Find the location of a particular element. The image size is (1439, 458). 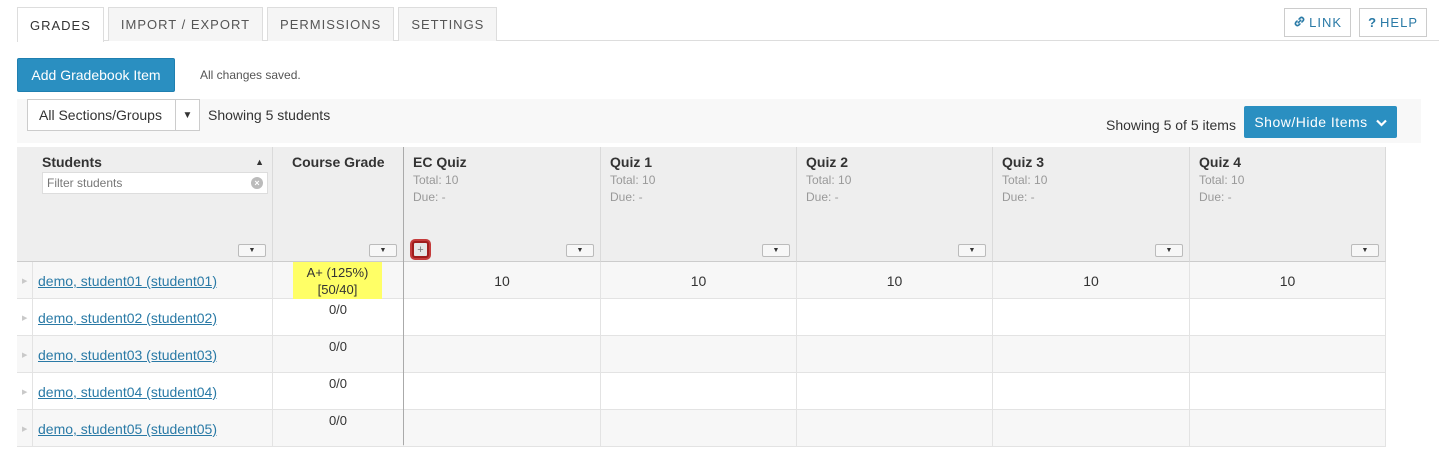

add-gradebook-item-button: Add Gradebook Item is located at coordinates (96, 75).